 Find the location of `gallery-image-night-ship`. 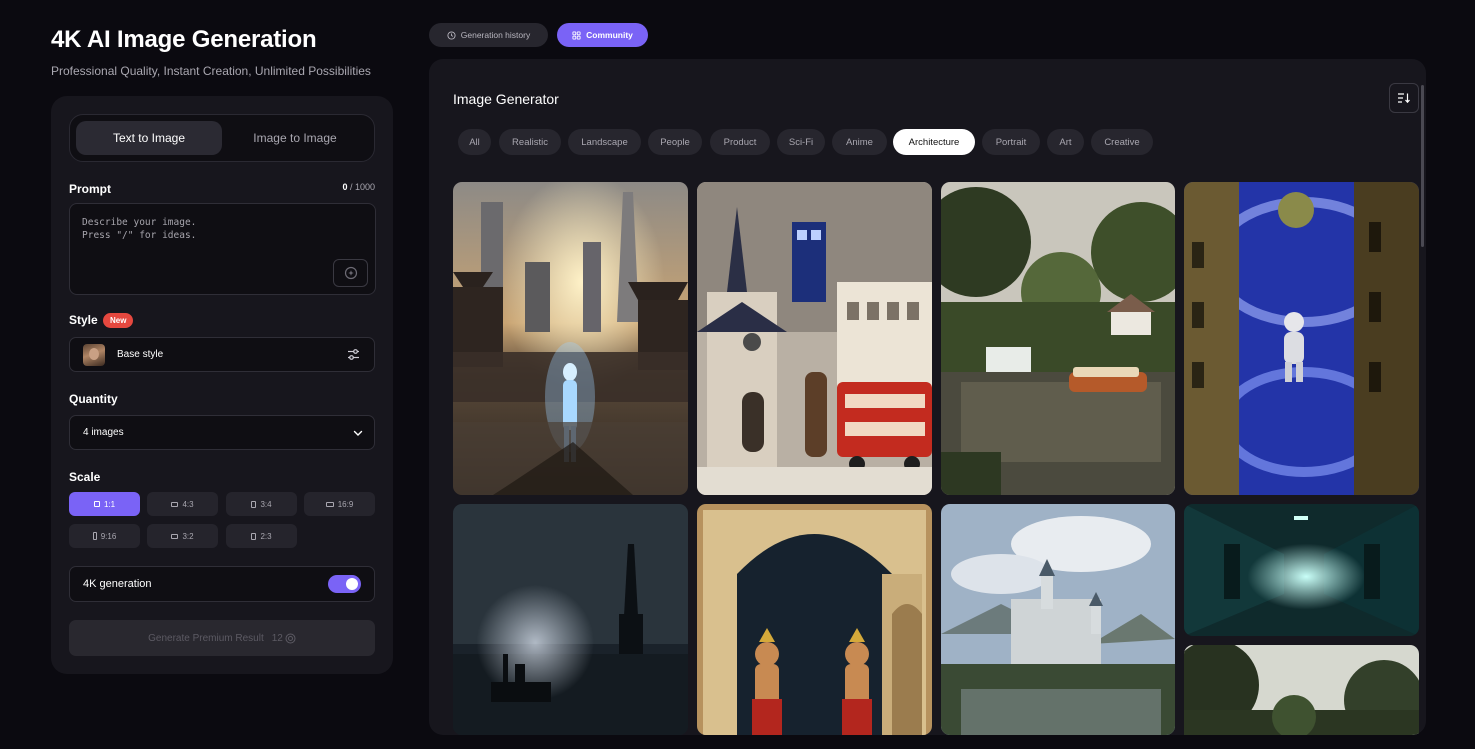

gallery-image-night-ship is located at coordinates (570, 619).